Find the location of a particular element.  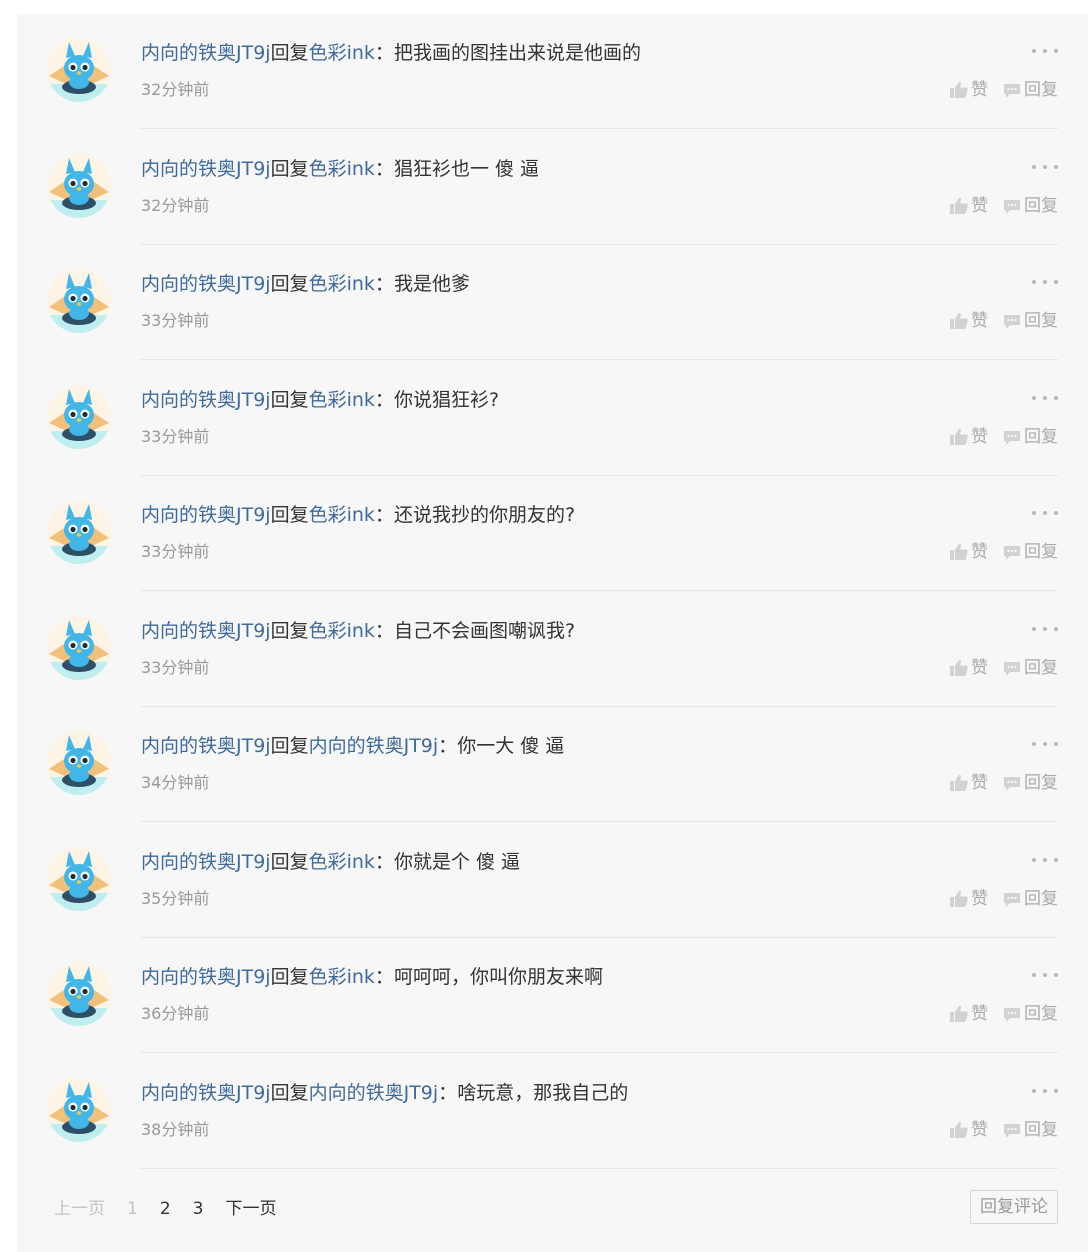

comment-item: 内向的铁奥JT9j回复色彩ink：呵呵呵，你叫你朋友来啊 36分钟前 赞 回复 is located at coordinates (552, 995).